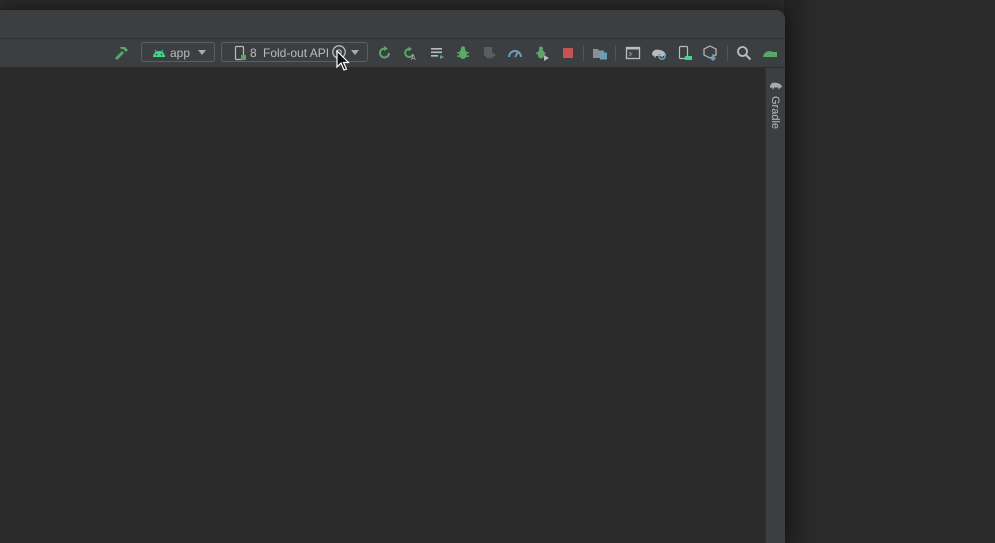  What do you see at coordinates (685, 53) in the screenshot?
I see `avd-manager-icon` at bounding box center [685, 53].